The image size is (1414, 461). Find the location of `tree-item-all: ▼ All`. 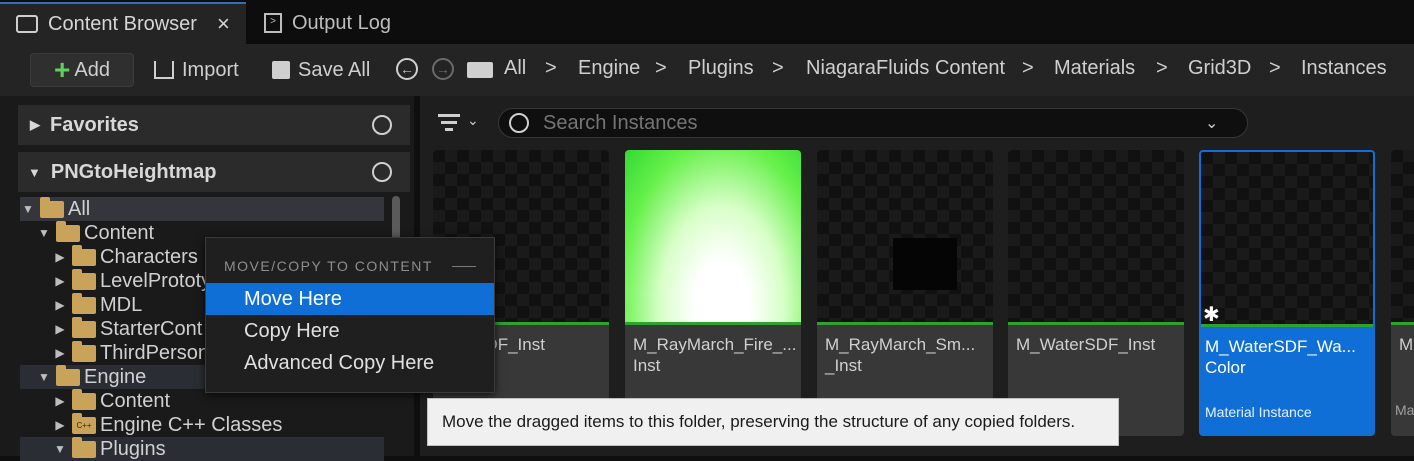

tree-item-all: ▼ All is located at coordinates (202, 208).